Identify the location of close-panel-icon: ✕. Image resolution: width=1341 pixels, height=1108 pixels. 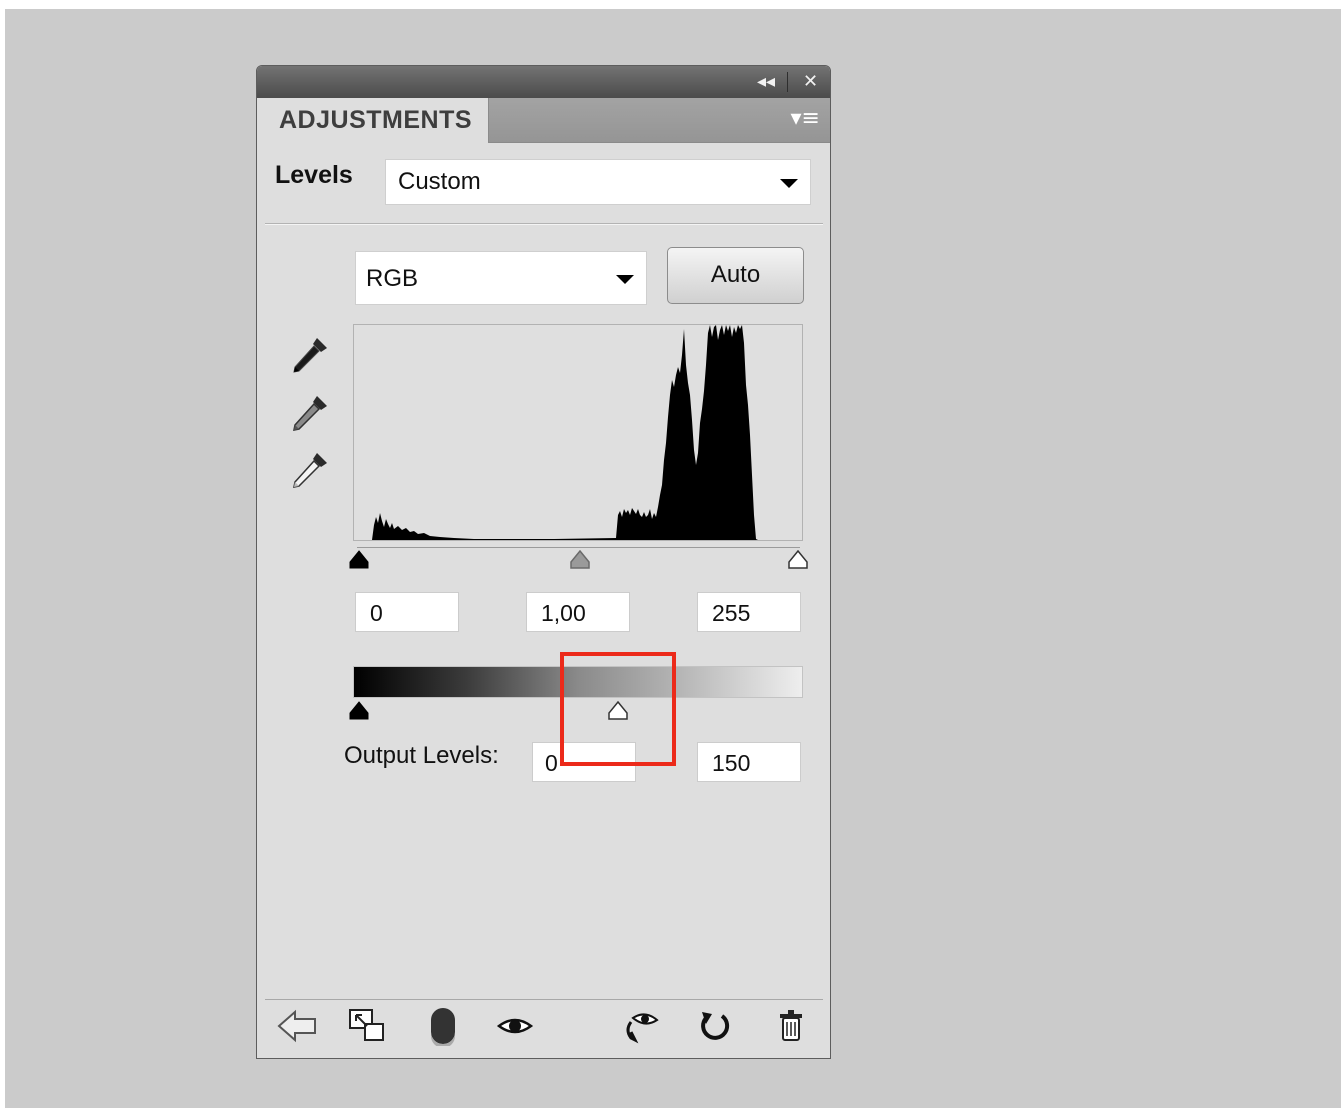
(810, 82).